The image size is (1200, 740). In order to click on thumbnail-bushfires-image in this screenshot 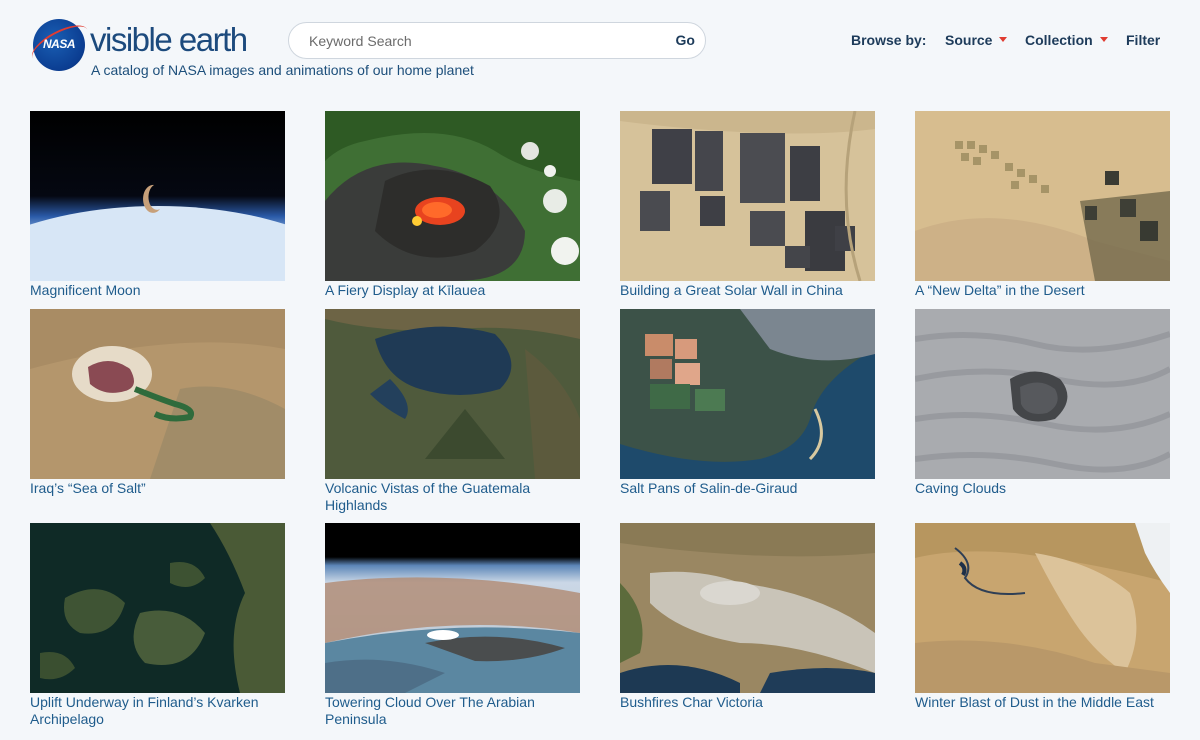, I will do `click(747, 608)`.